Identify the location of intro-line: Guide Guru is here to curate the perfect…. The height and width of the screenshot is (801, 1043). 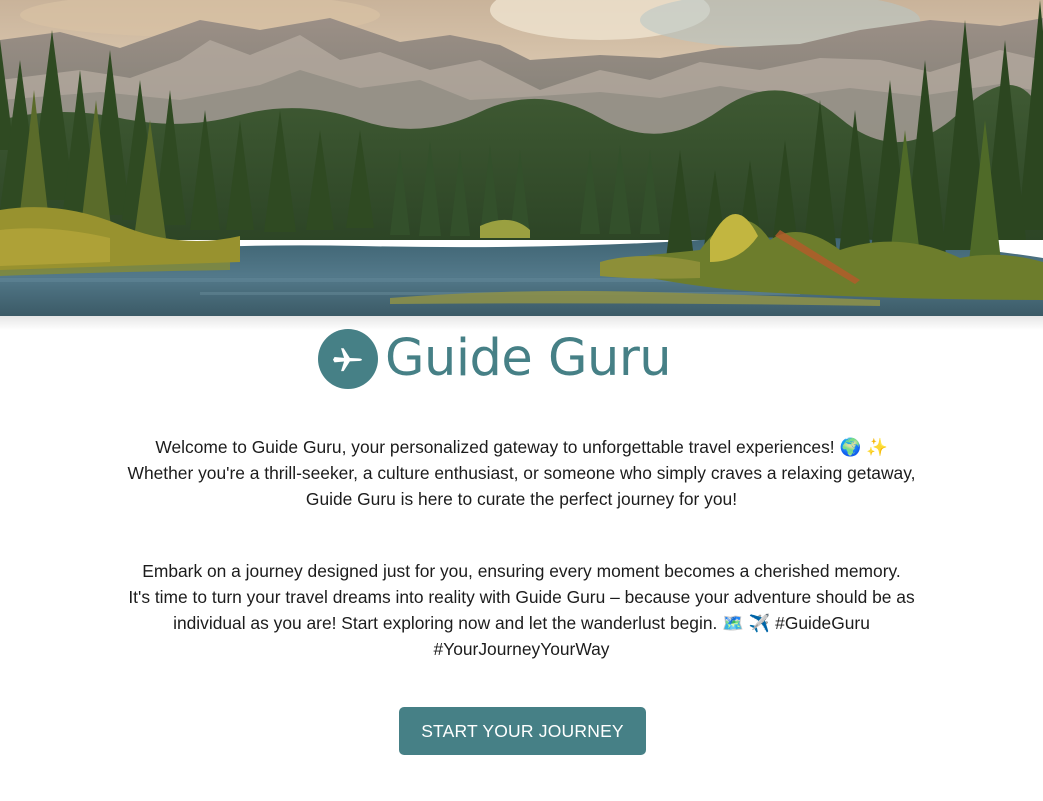
(521, 499).